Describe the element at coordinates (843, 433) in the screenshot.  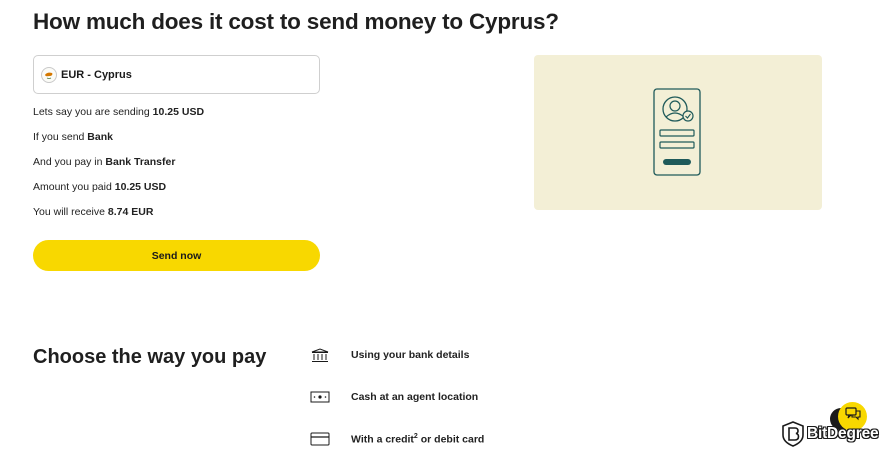
I see `bitdegree-logo-text: BitDegree` at that location.